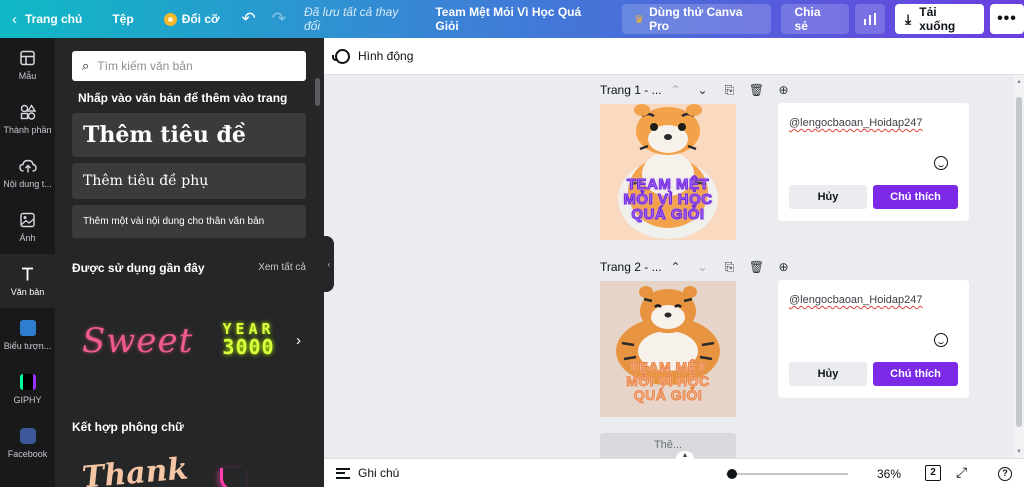 This screenshot has width=1024, height=487. What do you see at coordinates (1019, 262) in the screenshot?
I see `scroll-thumb` at bounding box center [1019, 262].